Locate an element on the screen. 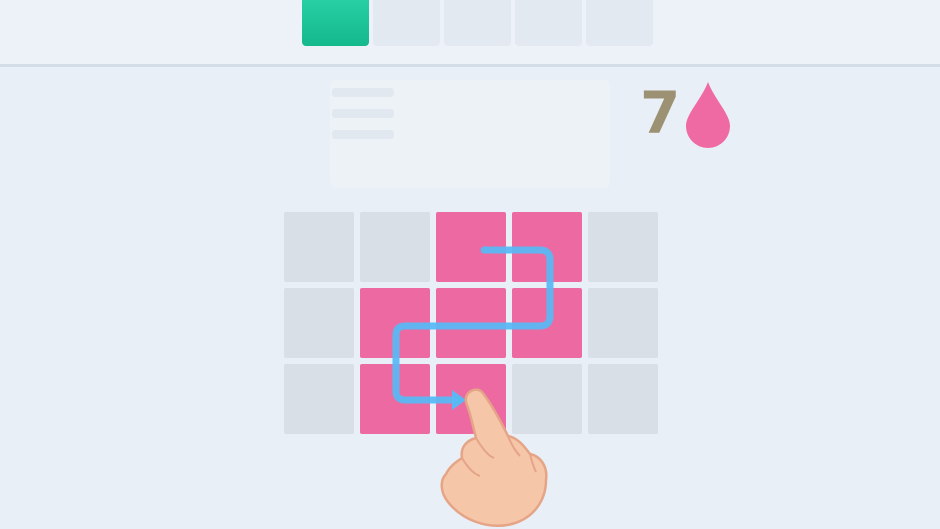  moves-counter: 7 is located at coordinates (686, 113).